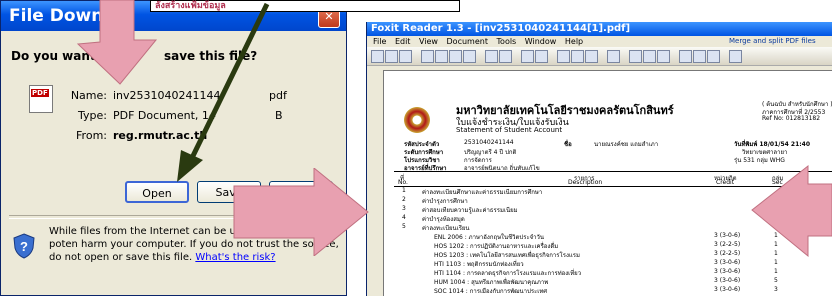 The image size is (832, 296). What do you see at coordinates (791, 118) in the screenshot?
I see `ref-number: Ref No: 012813182` at bounding box center [791, 118].